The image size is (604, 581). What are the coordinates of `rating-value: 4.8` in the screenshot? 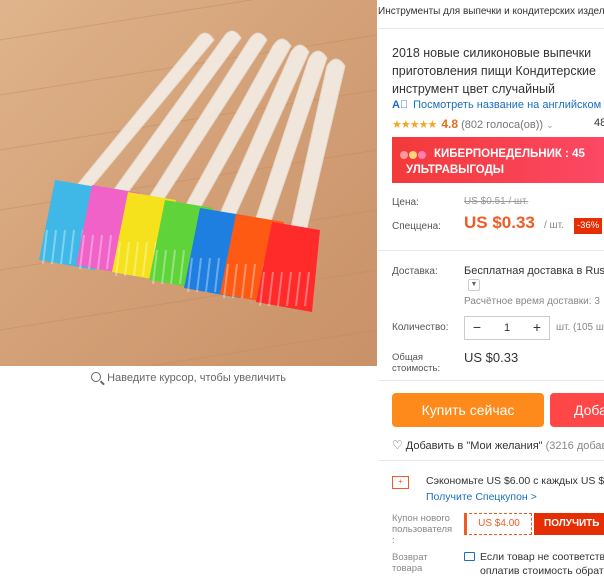 It's located at (450, 124).